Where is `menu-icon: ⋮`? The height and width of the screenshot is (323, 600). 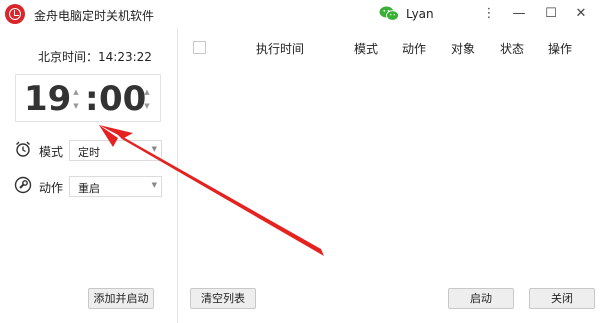 menu-icon: ⋮ is located at coordinates (489, 14).